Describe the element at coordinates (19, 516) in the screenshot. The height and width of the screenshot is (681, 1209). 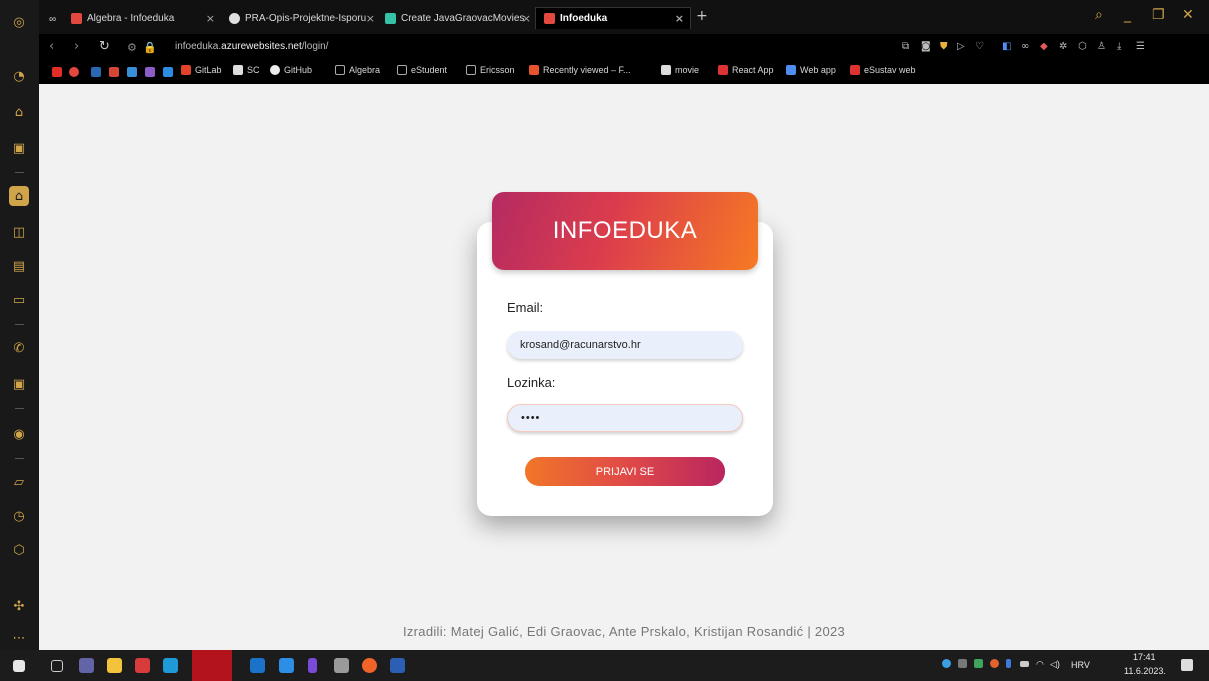
I see `history-icon: ◷` at that location.